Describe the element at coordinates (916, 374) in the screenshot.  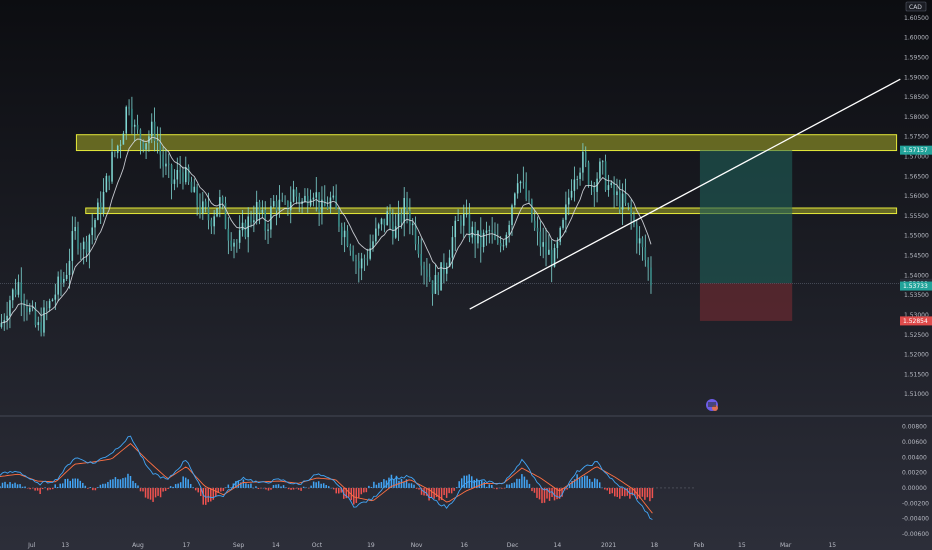
I see `price-axis-tick-label: 1.51500` at that location.